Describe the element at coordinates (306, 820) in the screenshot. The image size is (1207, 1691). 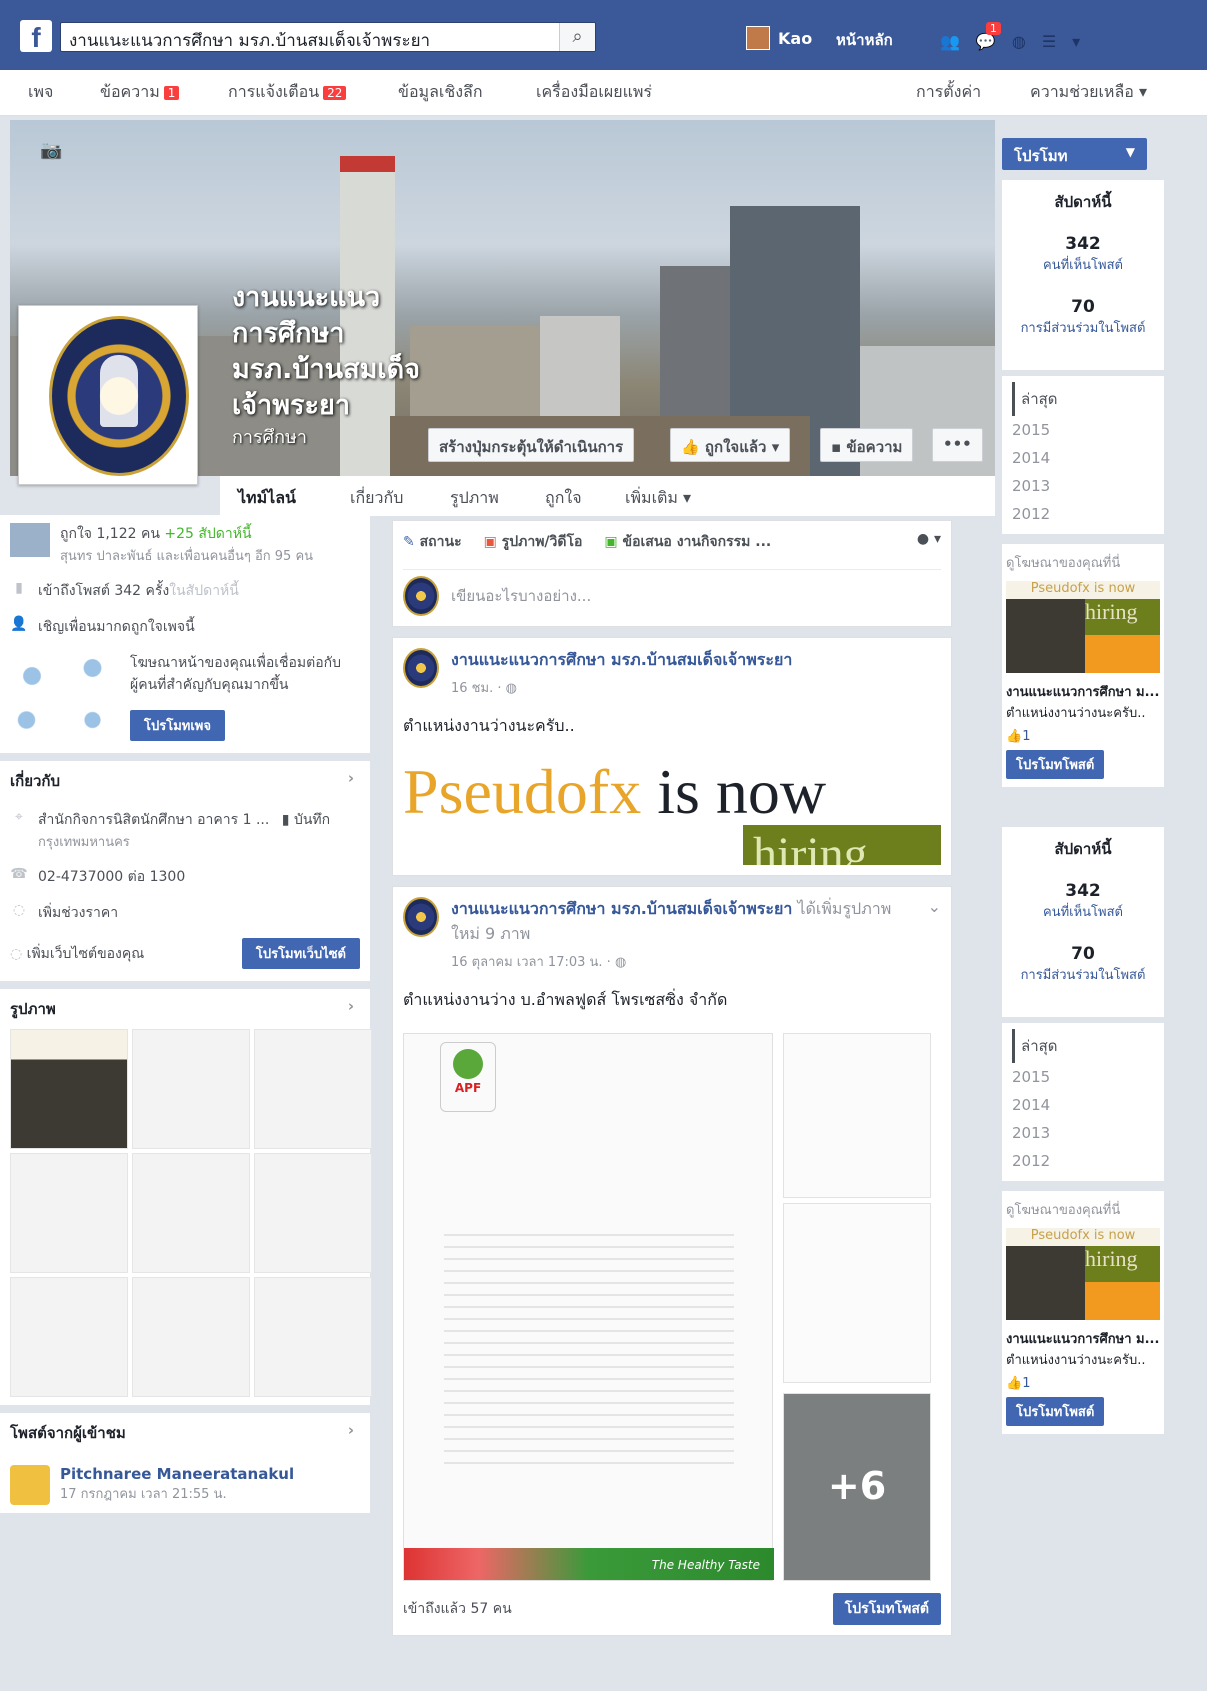
I see `address-note: ▮ บันทึก` at that location.